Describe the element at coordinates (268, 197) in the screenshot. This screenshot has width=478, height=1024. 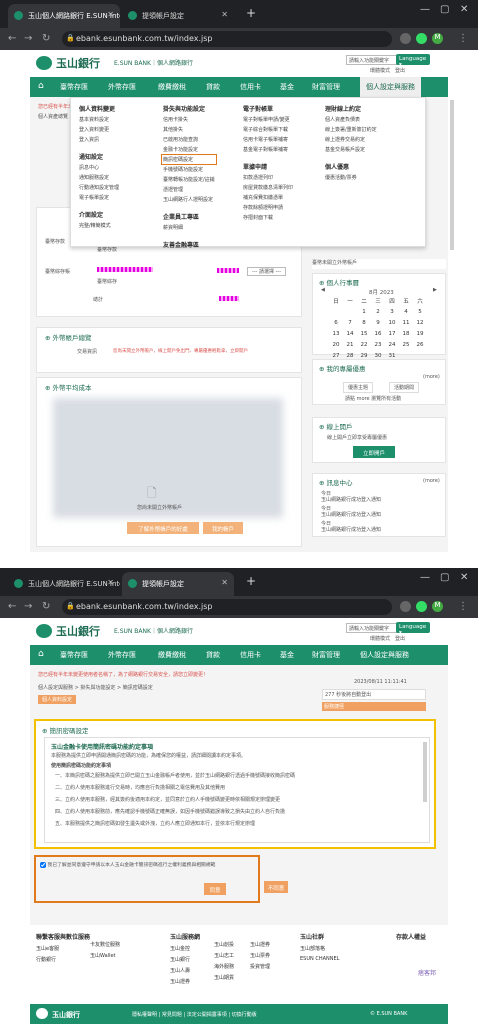
I see `menu-item: 補充保費扣繳憑單` at that location.